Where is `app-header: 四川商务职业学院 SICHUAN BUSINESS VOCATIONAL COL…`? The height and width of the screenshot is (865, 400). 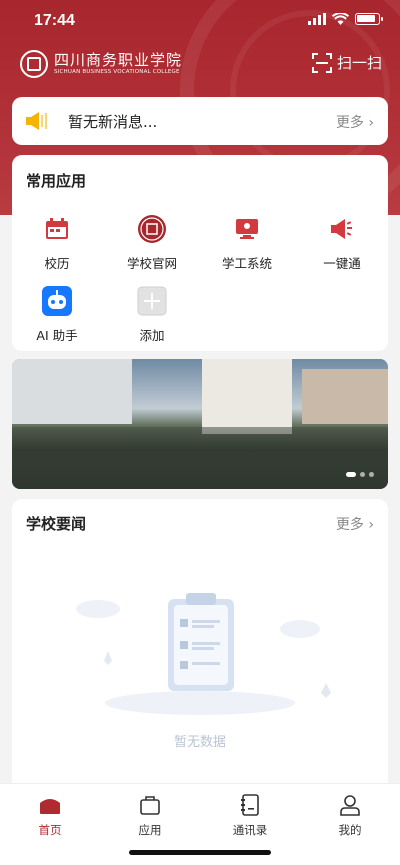 app-header: 四川商务职业学院 SICHUAN BUSINESS VOCATIONAL COL… is located at coordinates (200, 66).